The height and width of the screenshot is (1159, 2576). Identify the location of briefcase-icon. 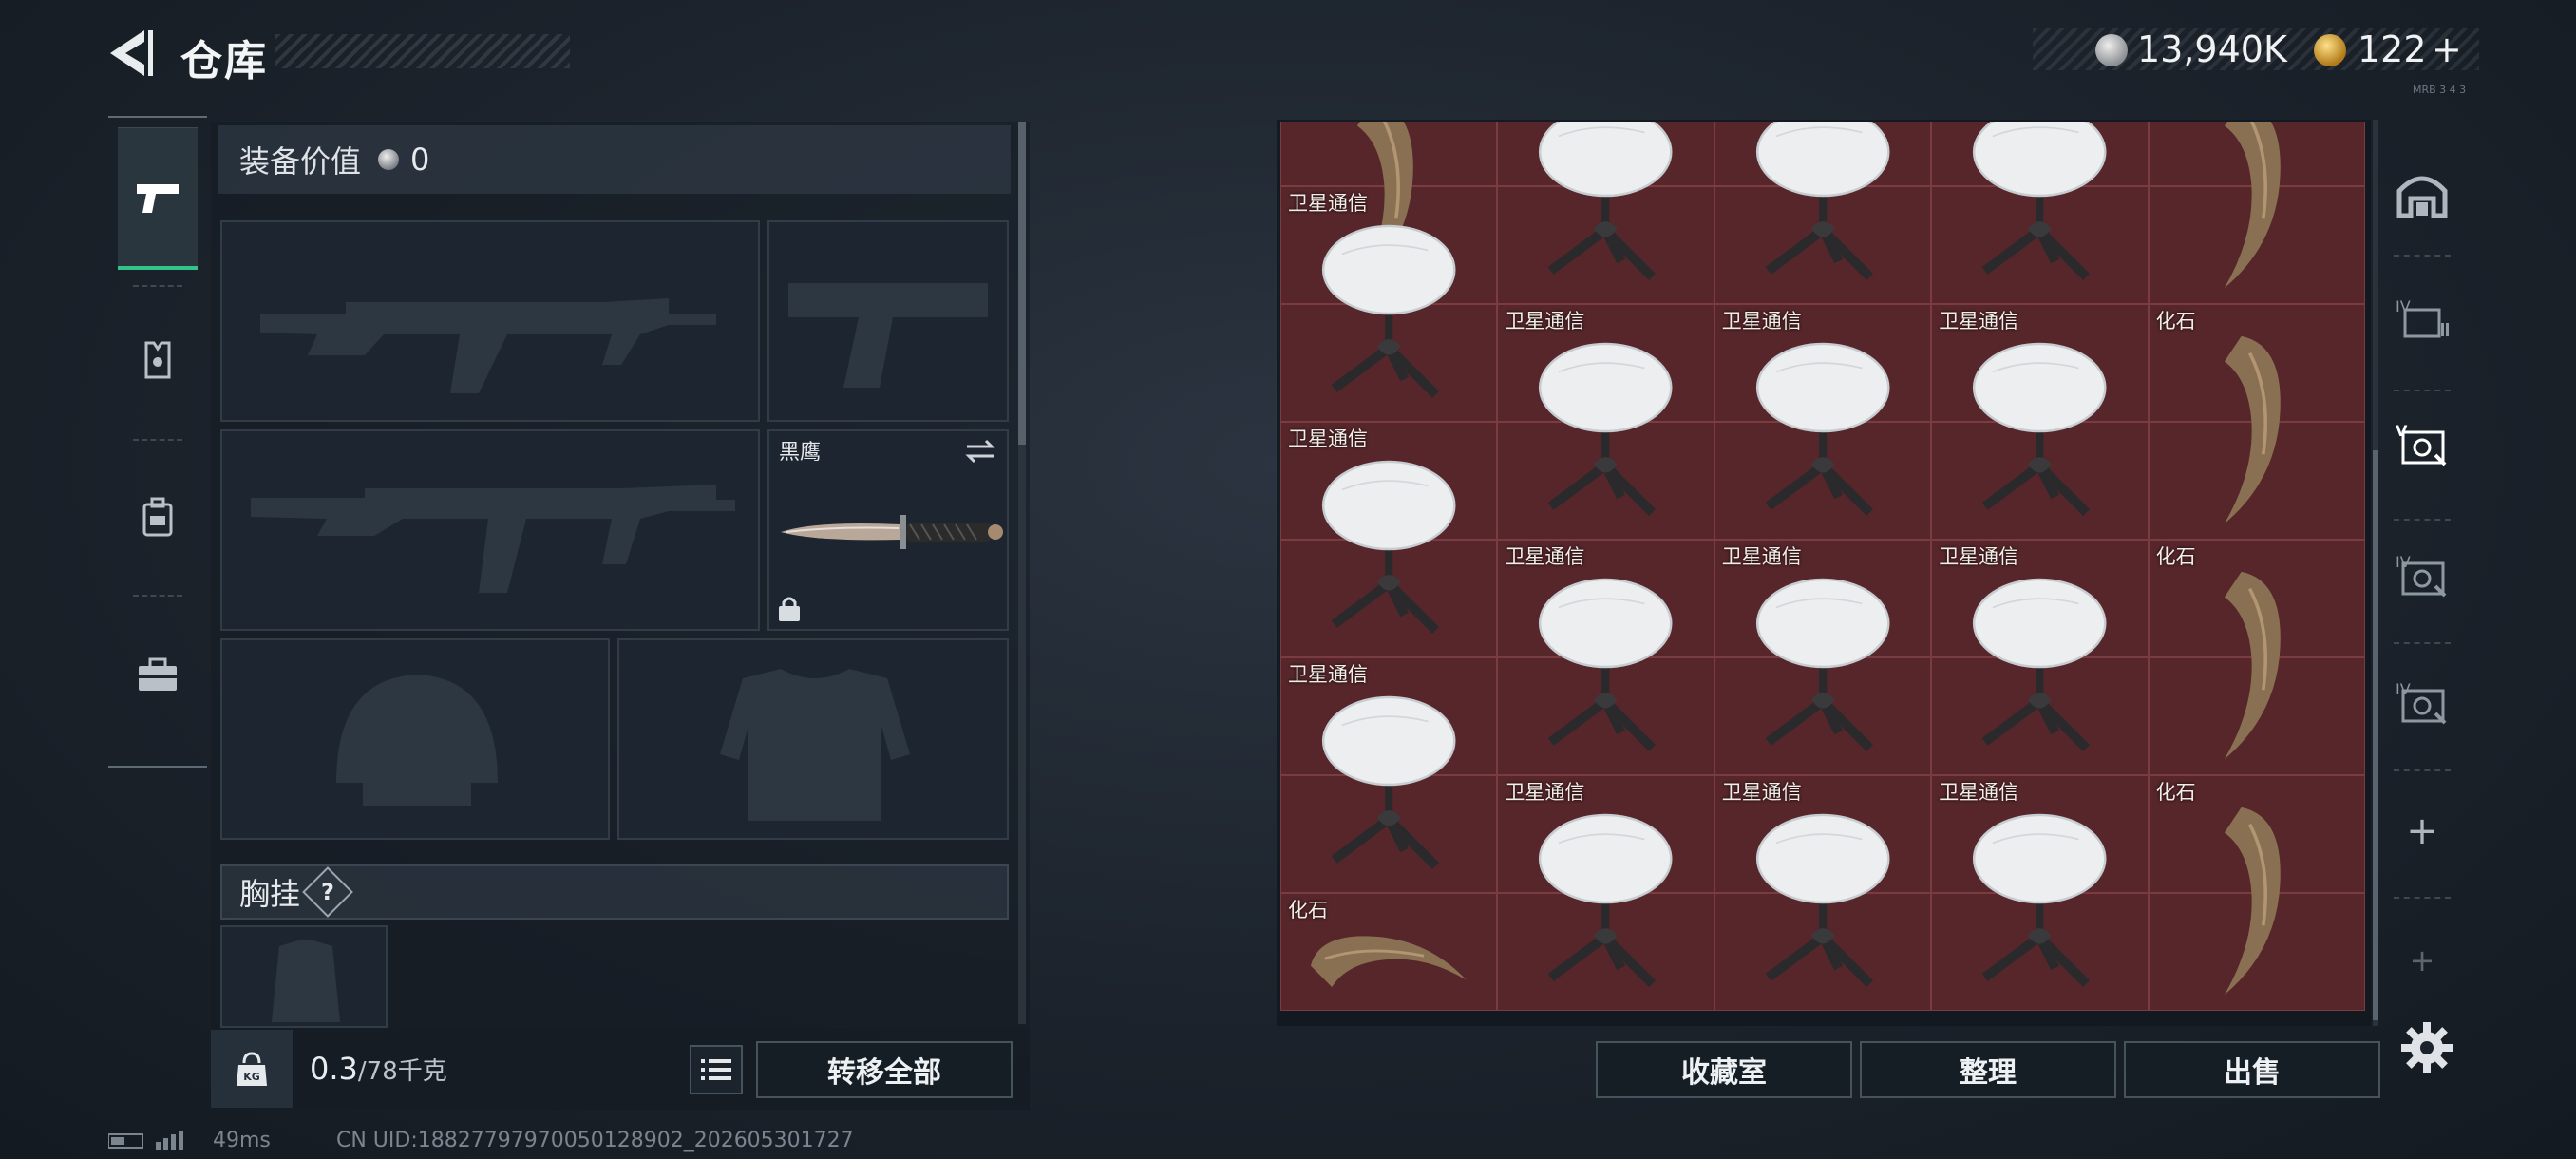
(158, 674).